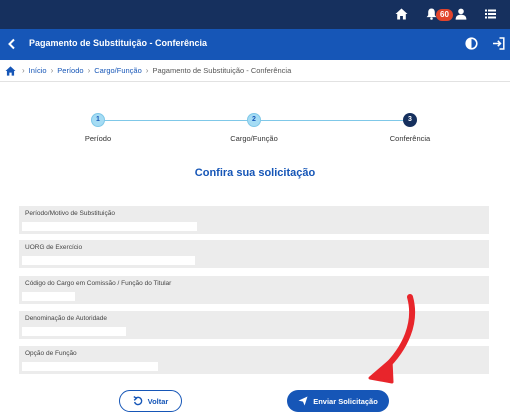 The width and height of the screenshot is (510, 420). What do you see at coordinates (254, 360) in the screenshot?
I see `field-opcao-funcao: Opção de Função` at bounding box center [254, 360].